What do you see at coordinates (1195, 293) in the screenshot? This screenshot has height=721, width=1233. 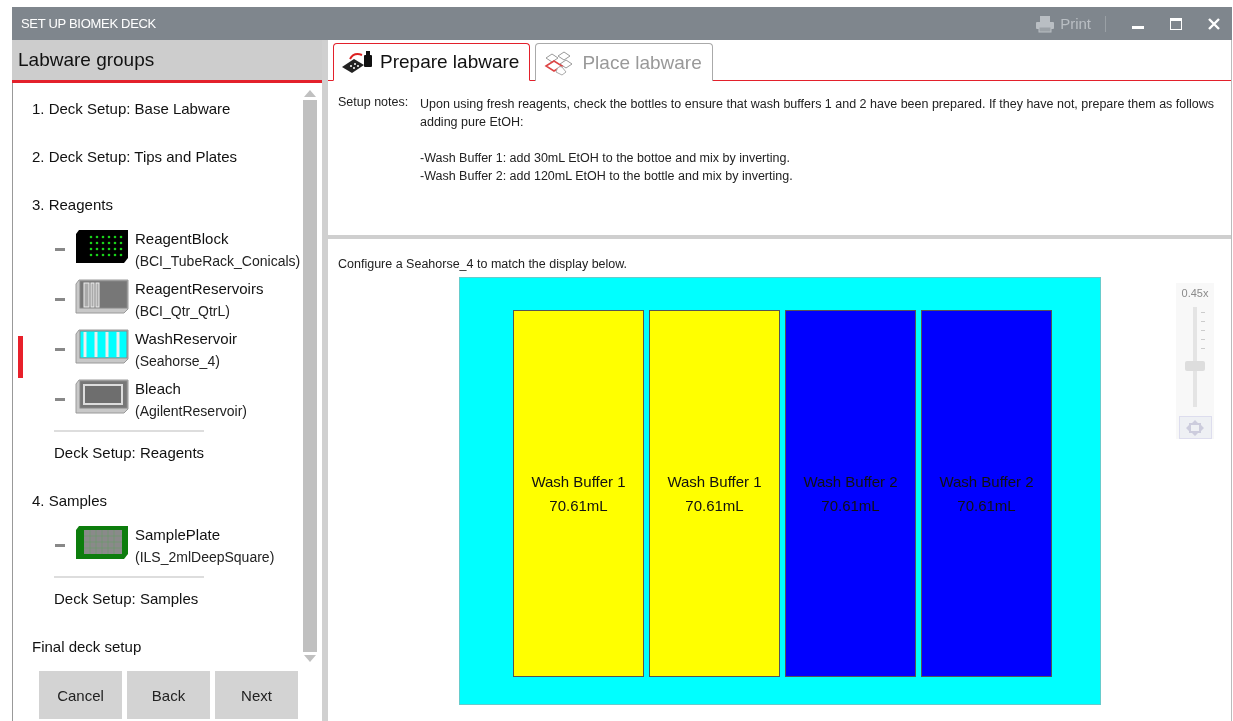 I see `zoom-reading: 0.45x` at bounding box center [1195, 293].